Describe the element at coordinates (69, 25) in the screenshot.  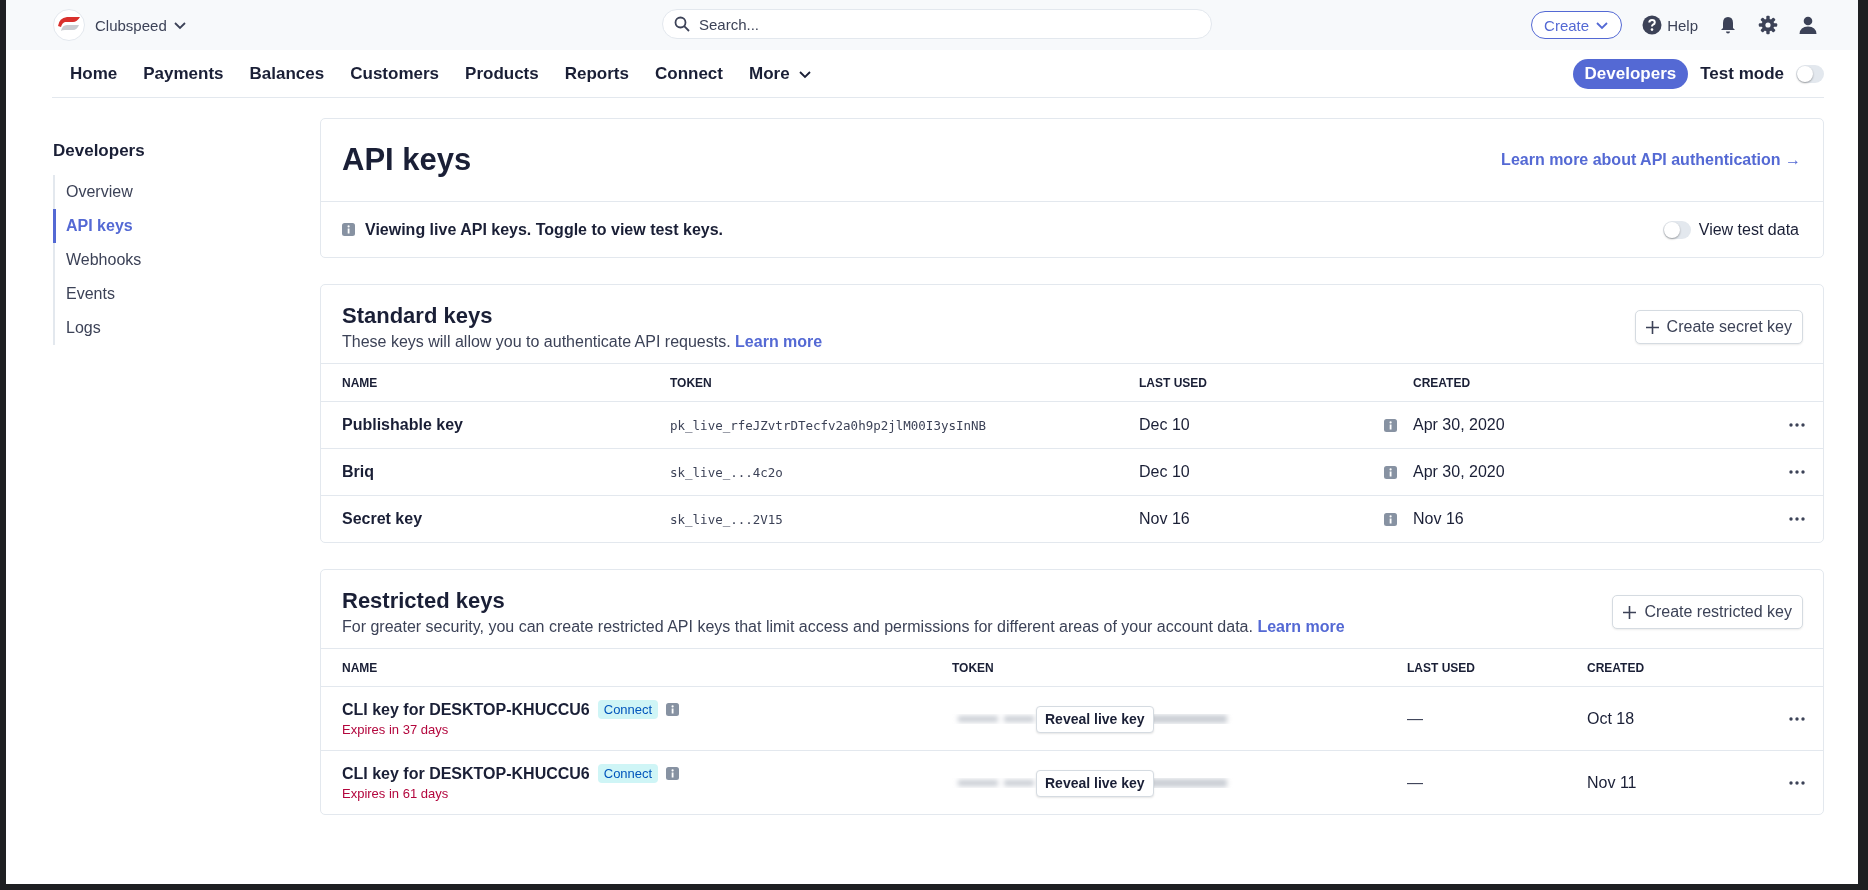
I see `logo-icon` at that location.